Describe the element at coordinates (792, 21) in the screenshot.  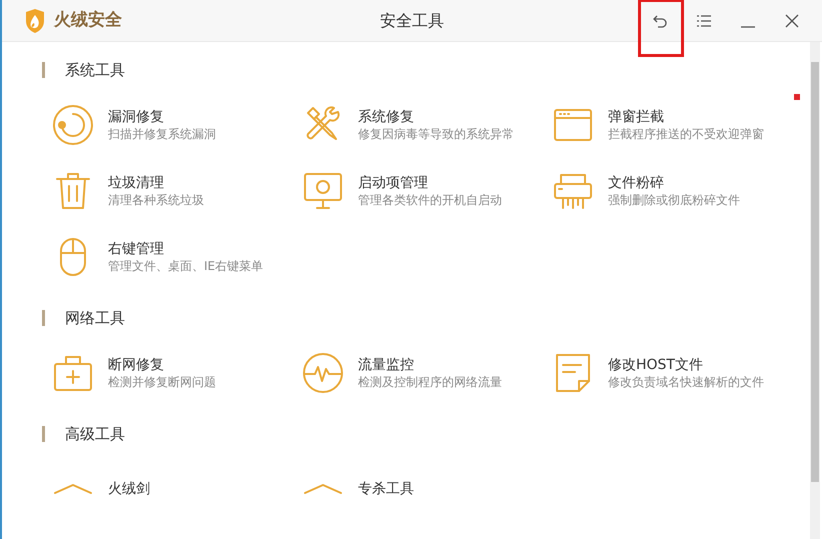
I see `close-icon` at that location.